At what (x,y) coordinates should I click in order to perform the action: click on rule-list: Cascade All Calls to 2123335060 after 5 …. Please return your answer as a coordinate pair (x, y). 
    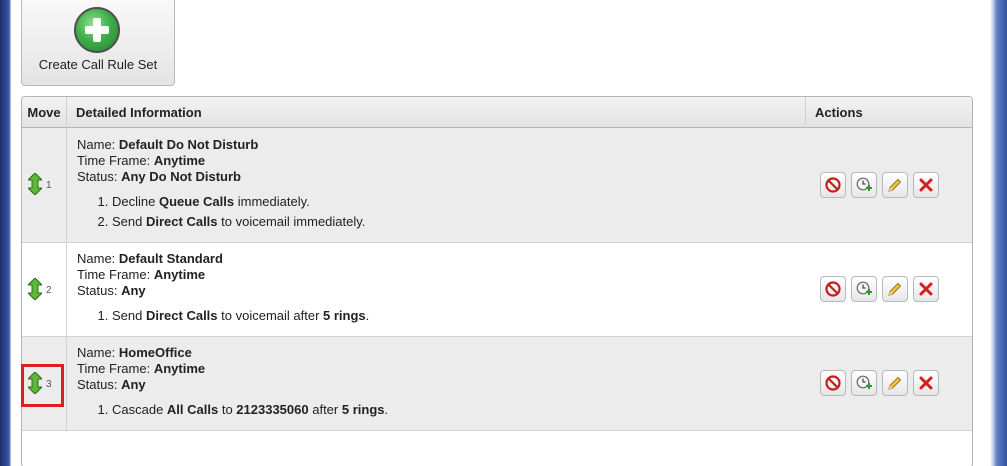
    Looking at the image, I should click on (441, 410).